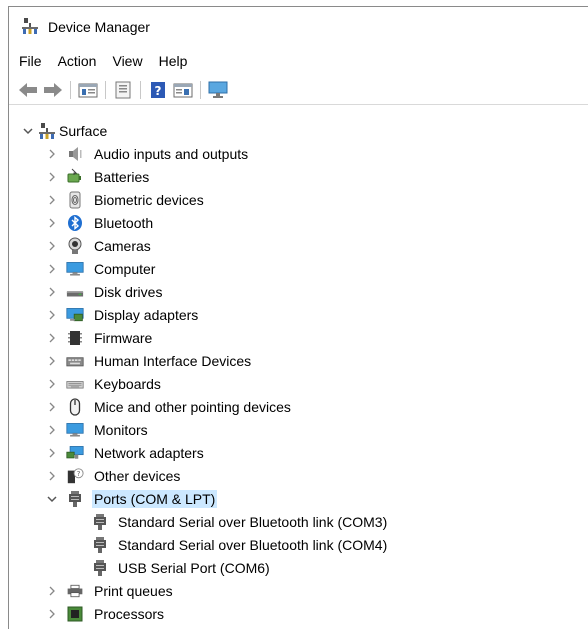 The width and height of the screenshot is (588, 629). What do you see at coordinates (298, 153) in the screenshot?
I see `tree-item-audio: Audio inputs and outputs` at bounding box center [298, 153].